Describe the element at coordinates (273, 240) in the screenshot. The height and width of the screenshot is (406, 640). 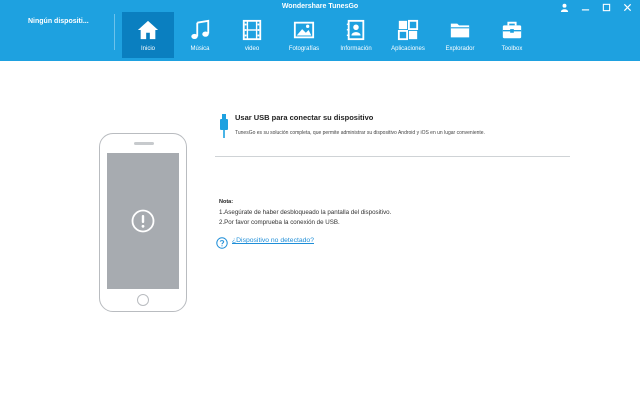
I see `device-not-detected-link: ¿Dispositivo no detectado?` at that location.